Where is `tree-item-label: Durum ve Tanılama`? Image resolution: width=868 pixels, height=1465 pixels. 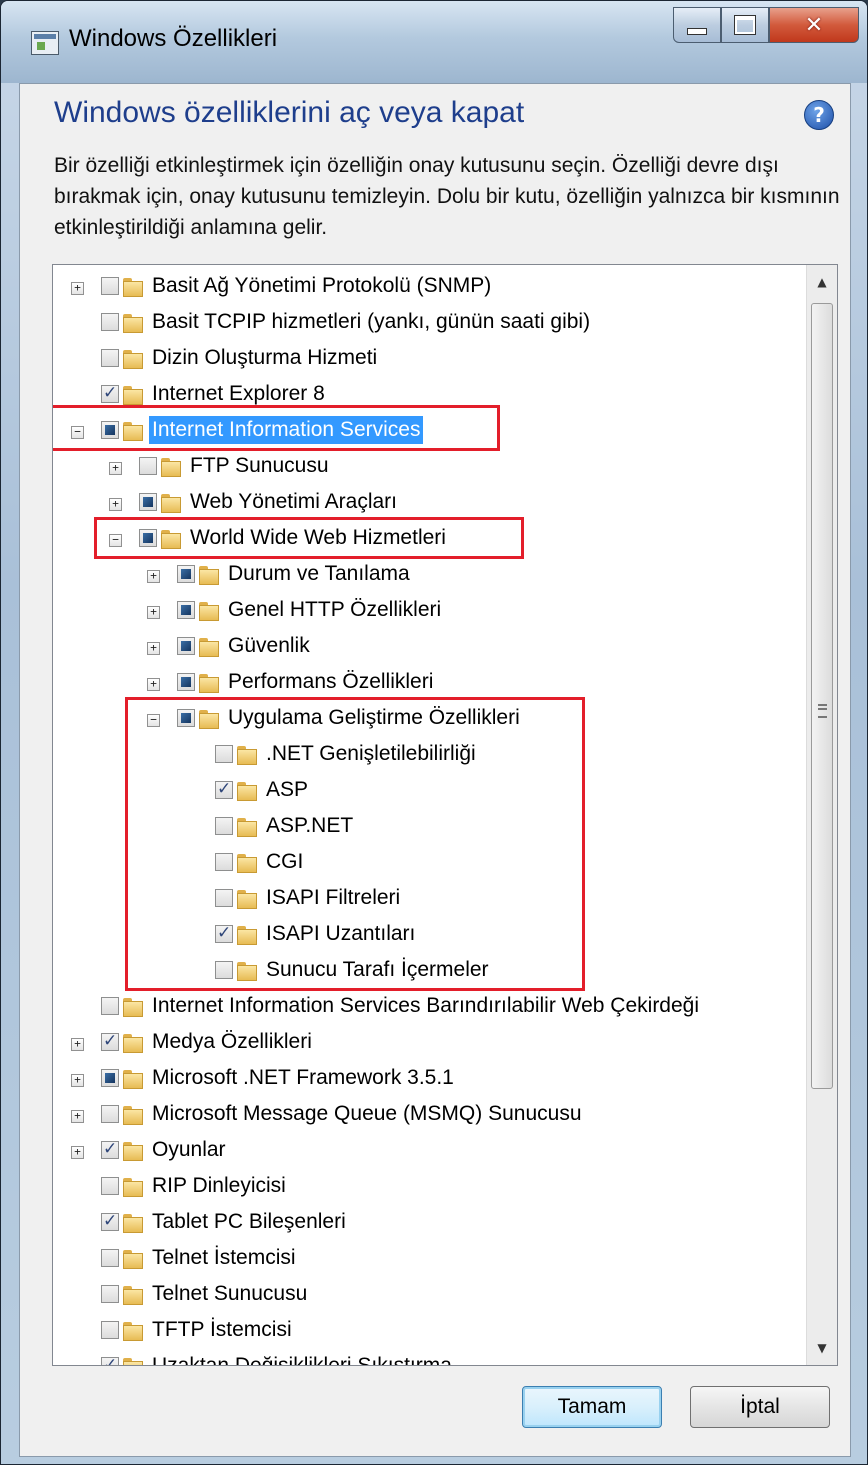 tree-item-label: Durum ve Tanılama is located at coordinates (319, 574).